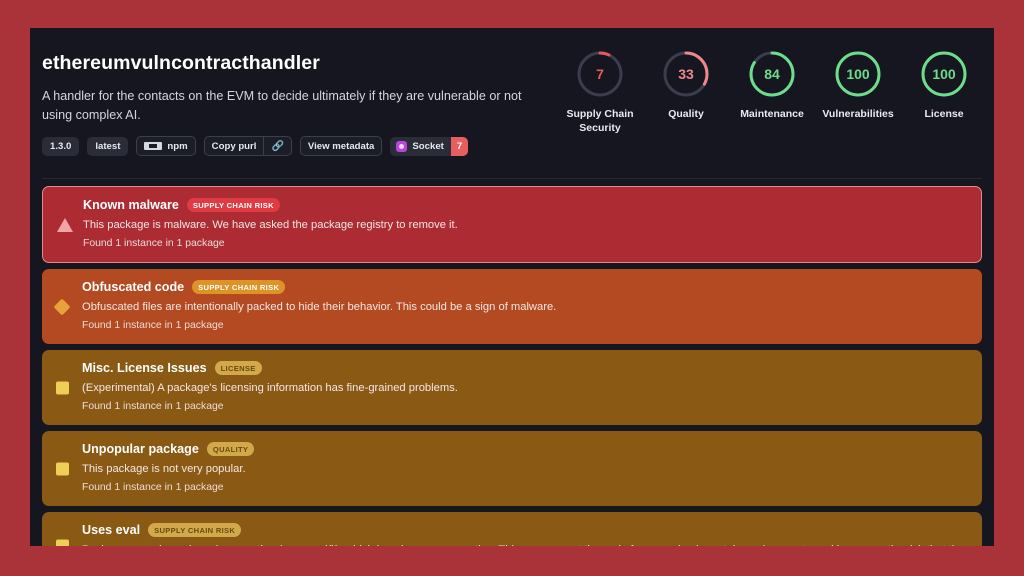 The width and height of the screenshot is (1024, 576). I want to click on score-2: 84 Maintenance, so click(772, 85).